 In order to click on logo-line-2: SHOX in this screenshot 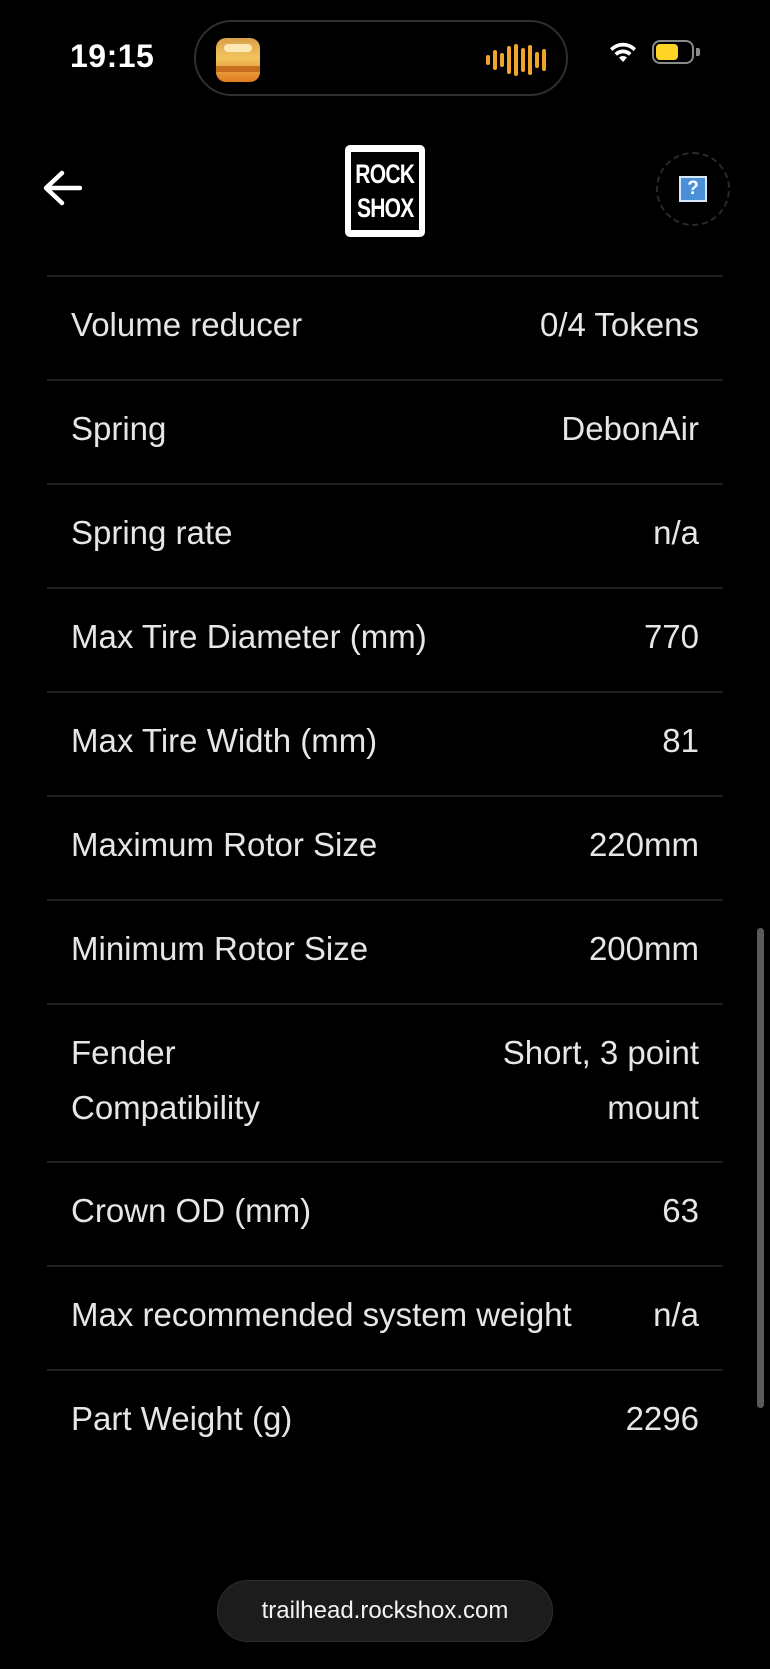, I will do `click(385, 208)`.